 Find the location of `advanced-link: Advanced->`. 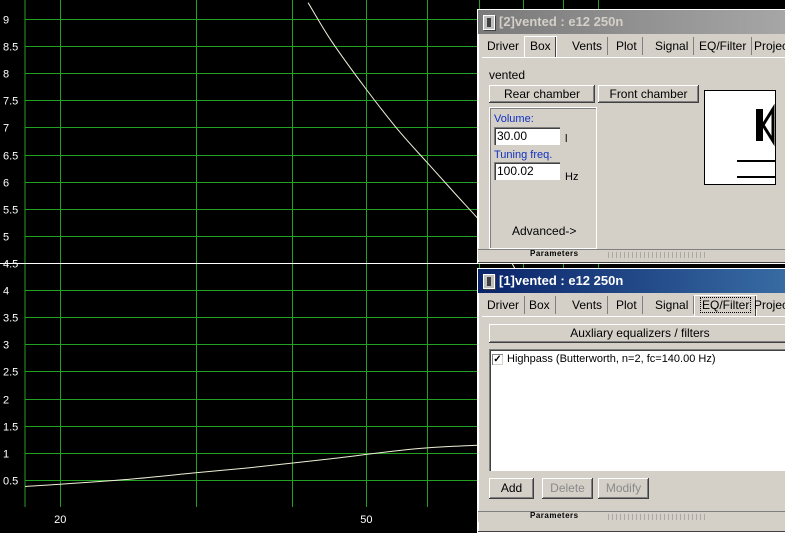

advanced-link: Advanced-> is located at coordinates (544, 231).